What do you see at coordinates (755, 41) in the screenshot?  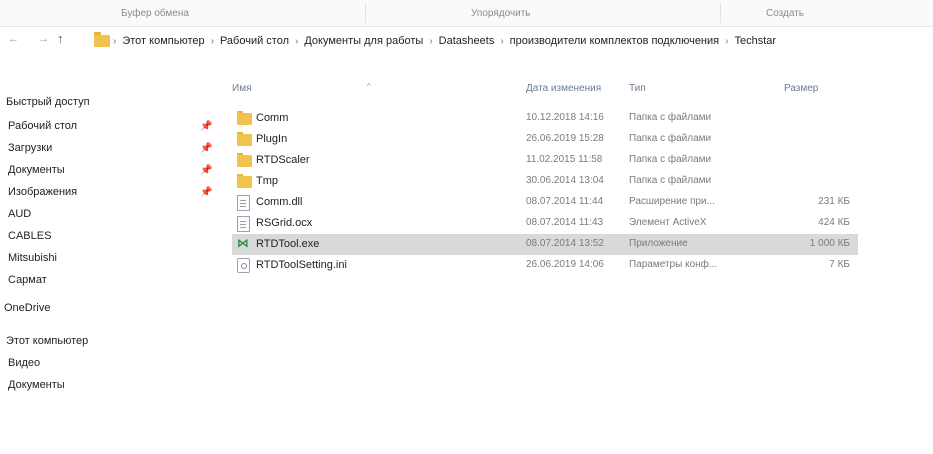 I see `breadcrumb-techstar: Techstar` at bounding box center [755, 41].